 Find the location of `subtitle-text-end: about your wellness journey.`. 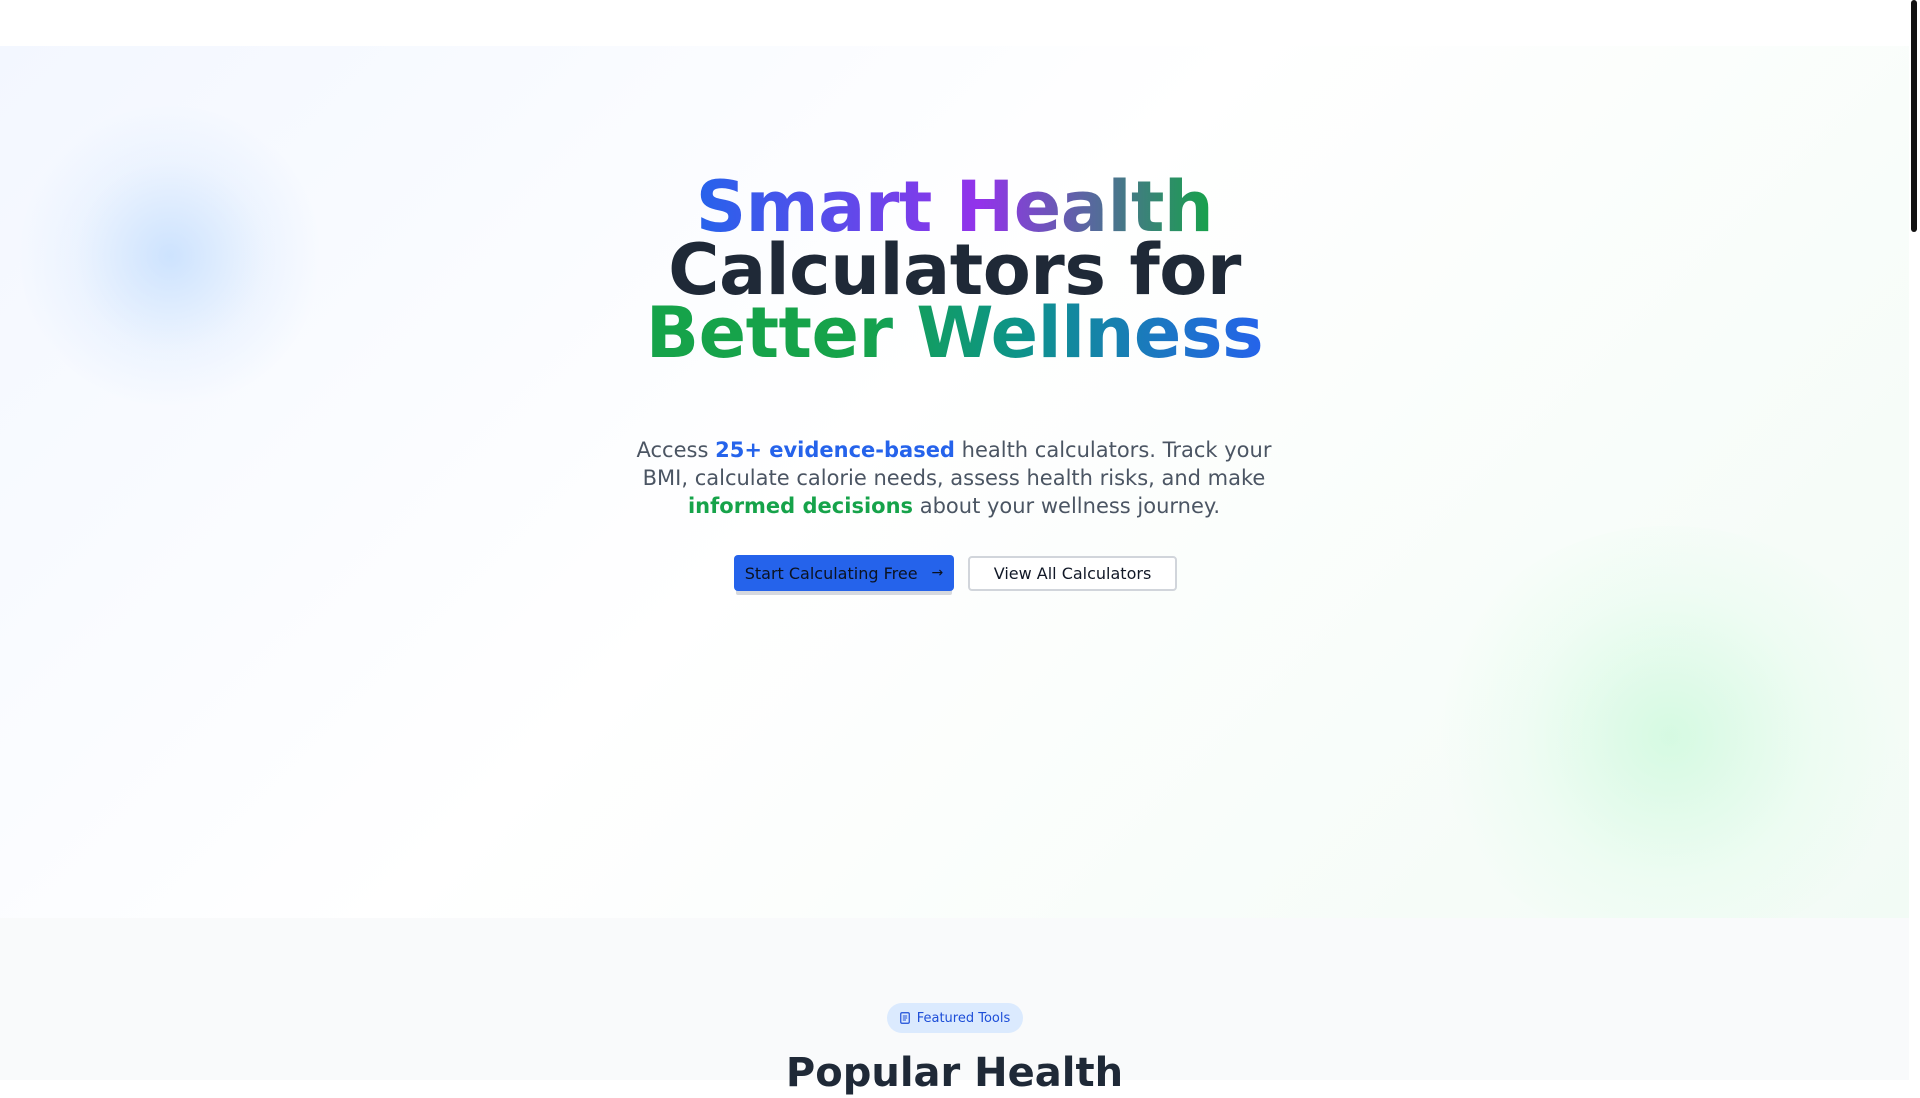

subtitle-text-end: about your wellness journey. is located at coordinates (1067, 506).